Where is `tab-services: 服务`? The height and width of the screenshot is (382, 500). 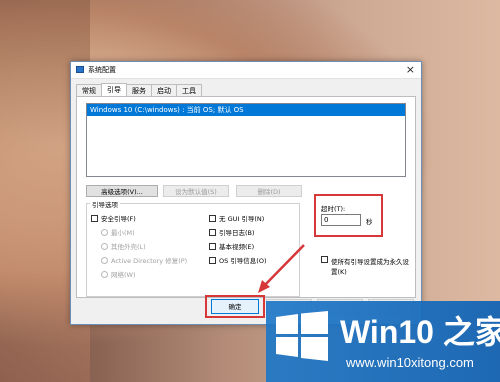 tab-services: 服务 is located at coordinates (139, 90).